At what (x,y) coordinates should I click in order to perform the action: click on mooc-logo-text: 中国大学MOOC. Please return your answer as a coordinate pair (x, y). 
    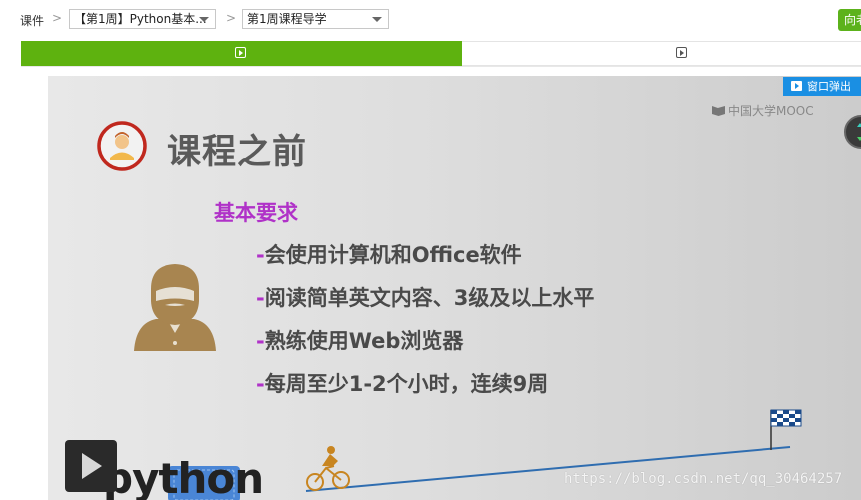
    Looking at the image, I should click on (771, 111).